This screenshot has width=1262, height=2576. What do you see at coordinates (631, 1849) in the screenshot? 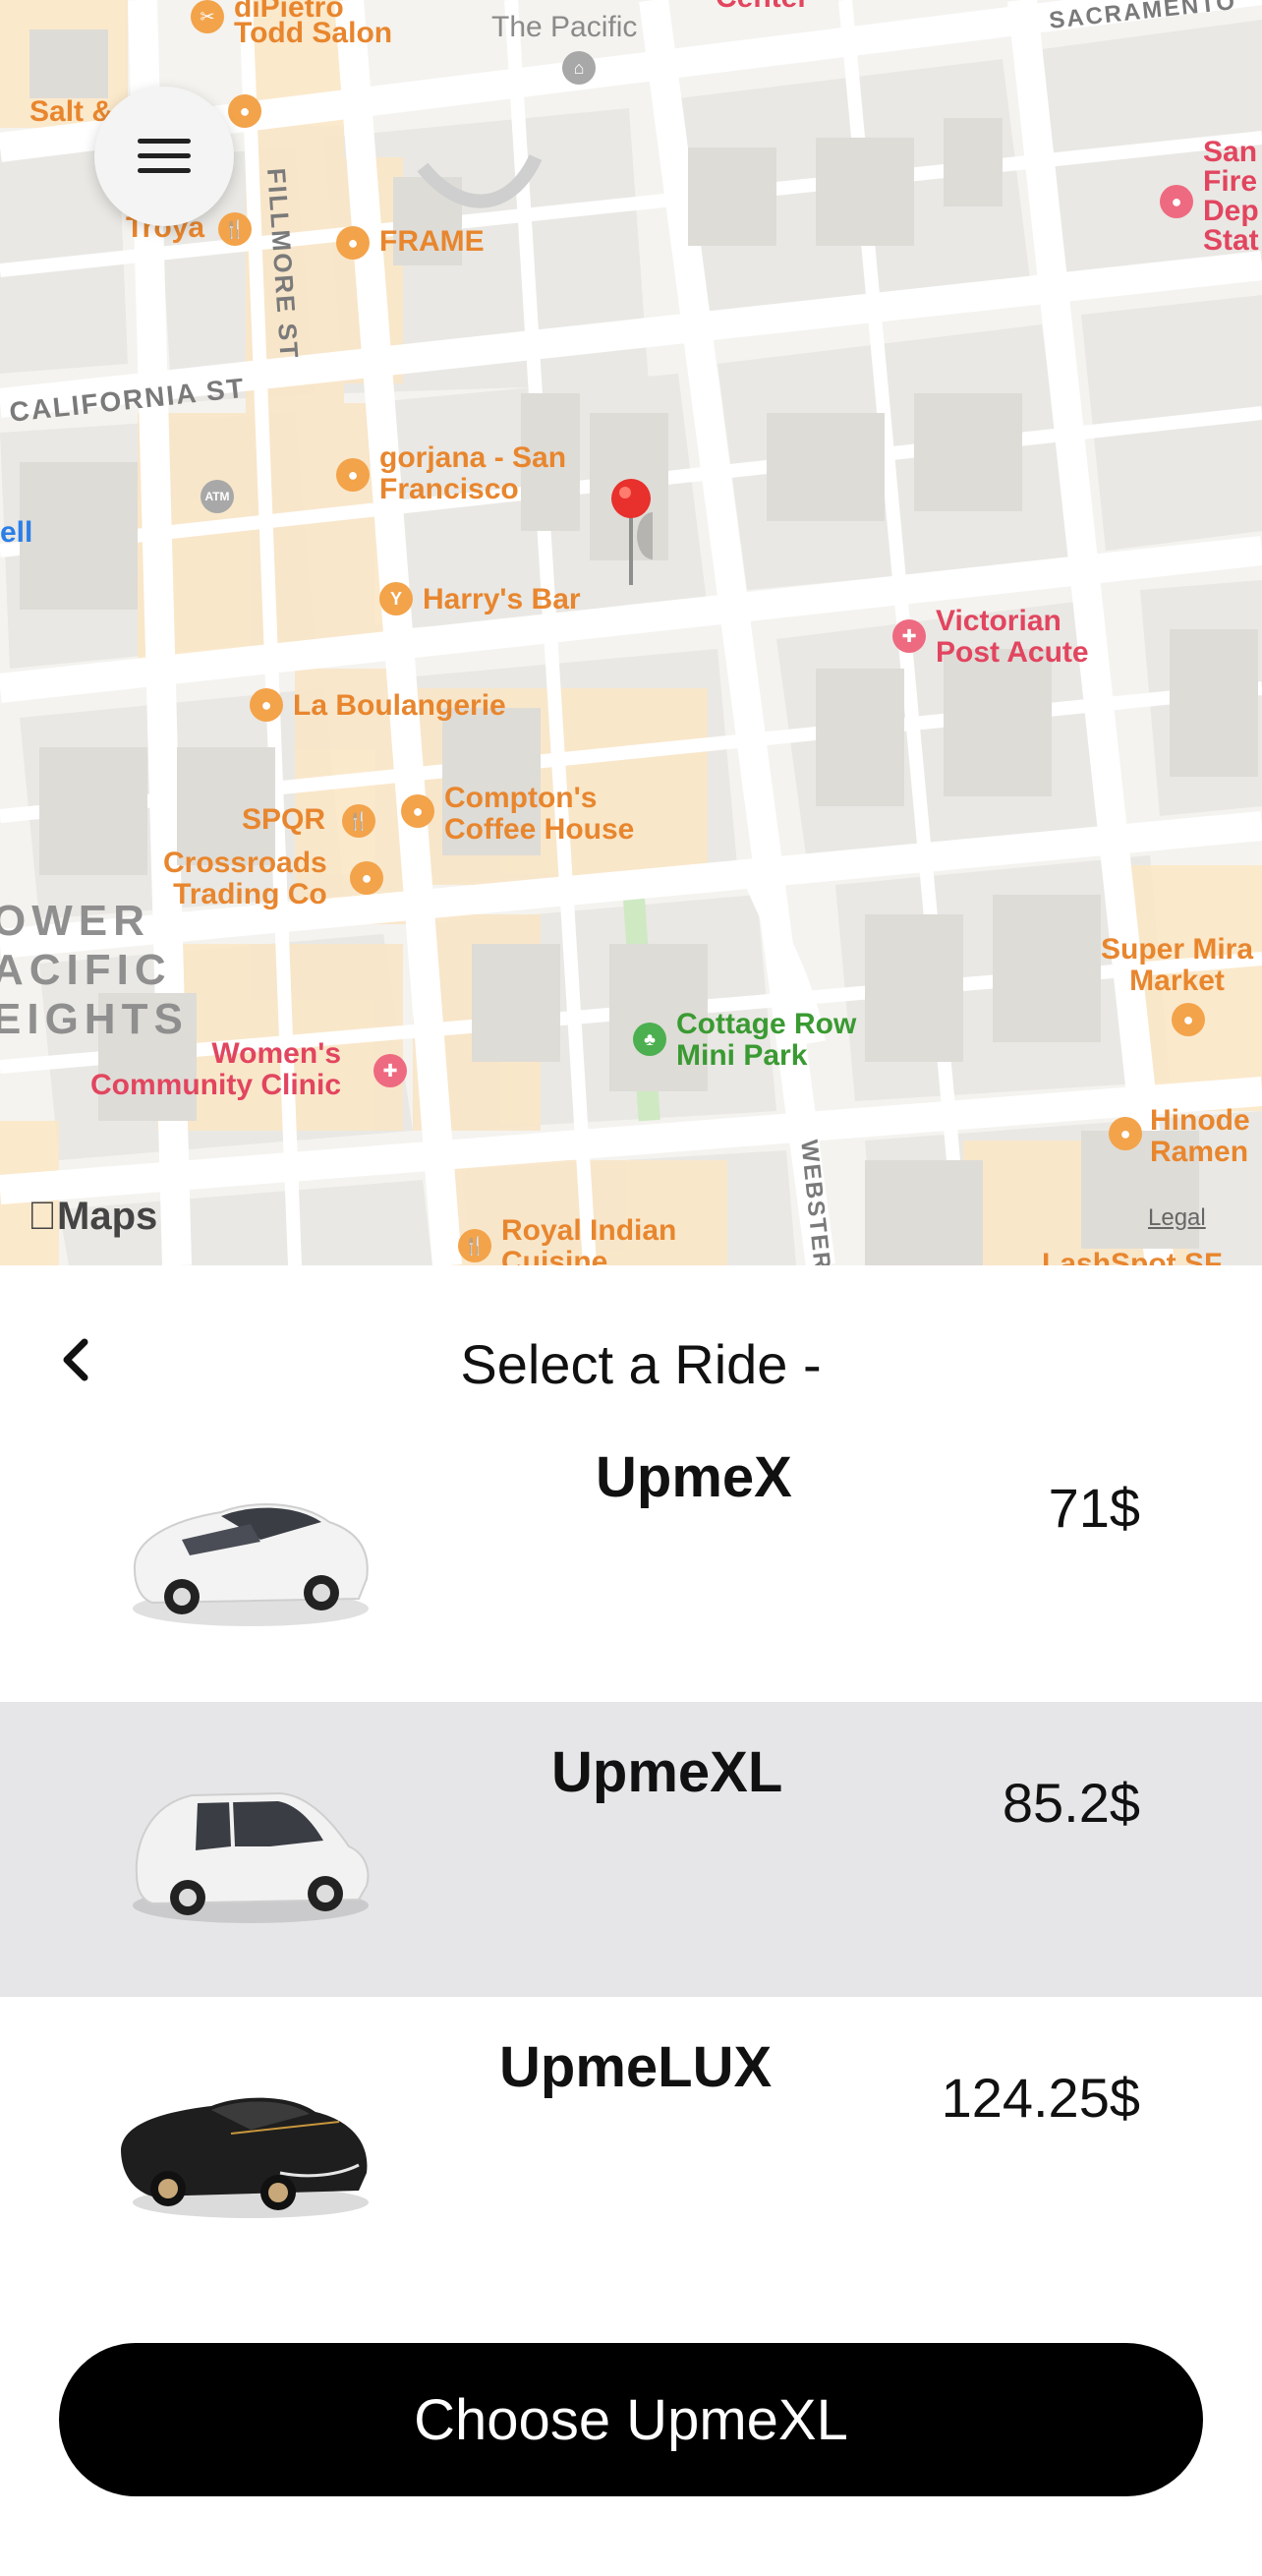
I see `ride-option-upmexl: UpmeXL 85.2$` at bounding box center [631, 1849].